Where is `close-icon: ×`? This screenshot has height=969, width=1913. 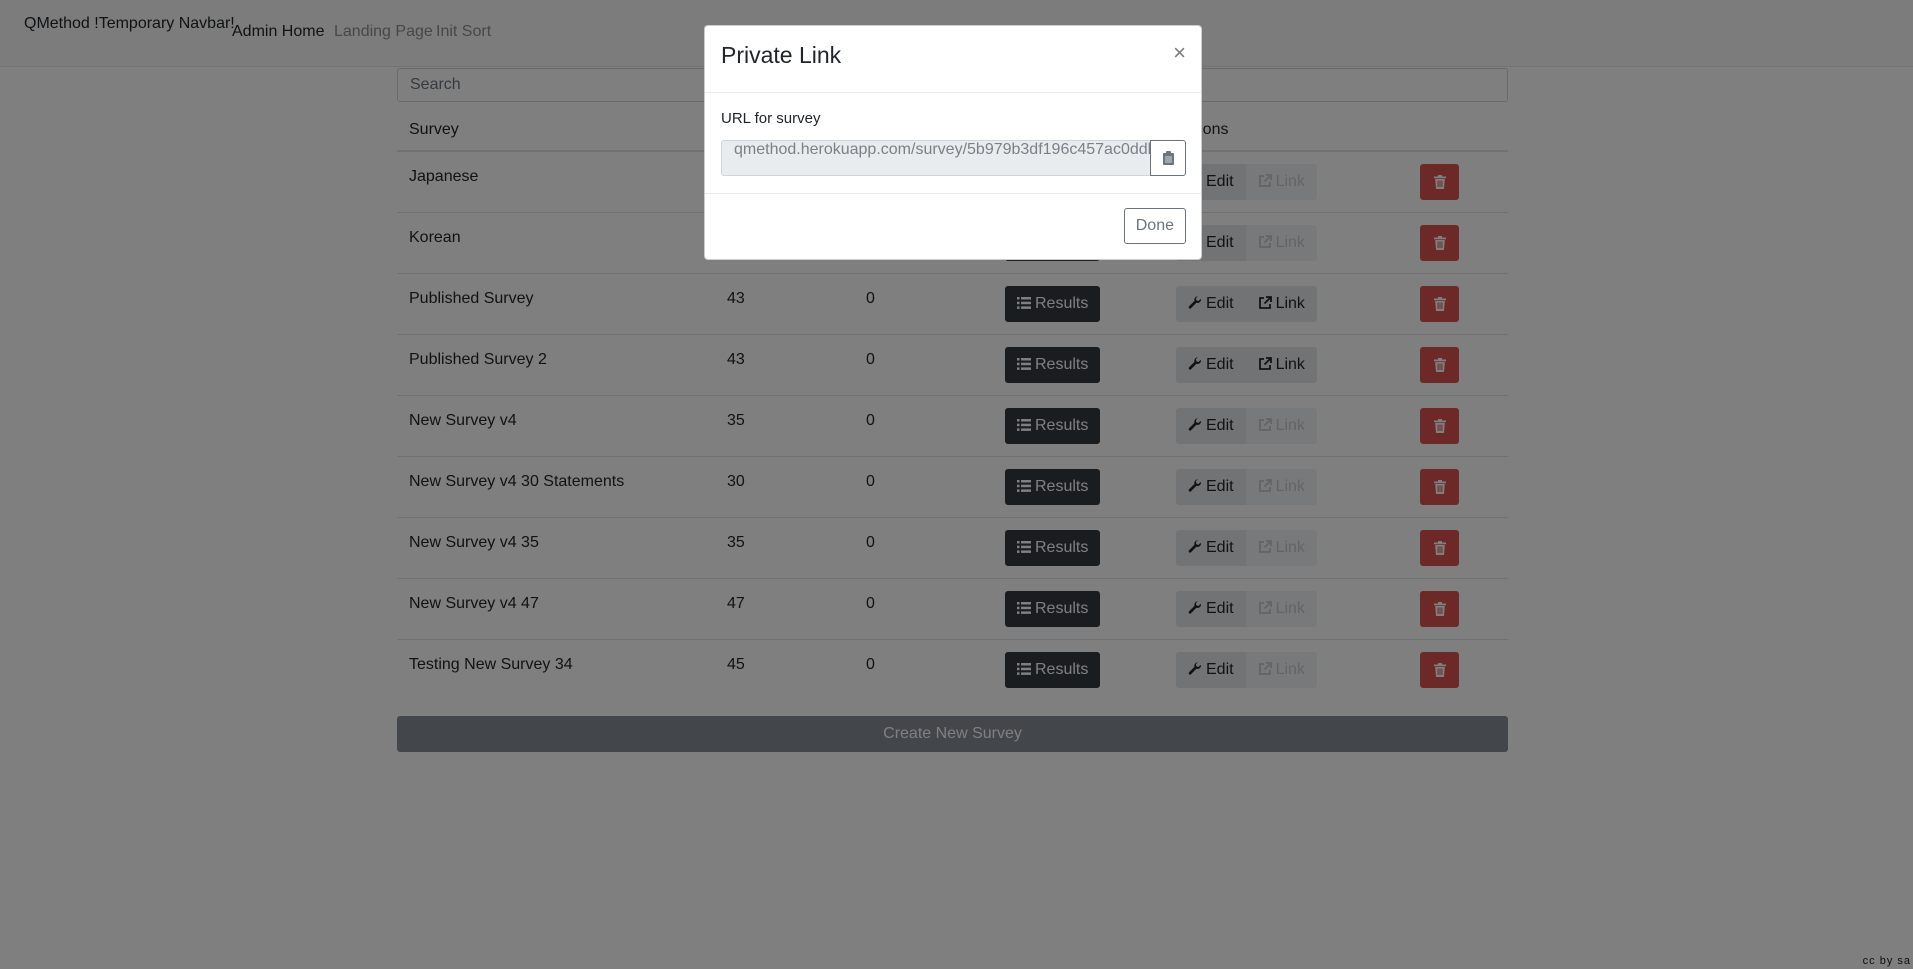
close-icon: × is located at coordinates (1179, 53).